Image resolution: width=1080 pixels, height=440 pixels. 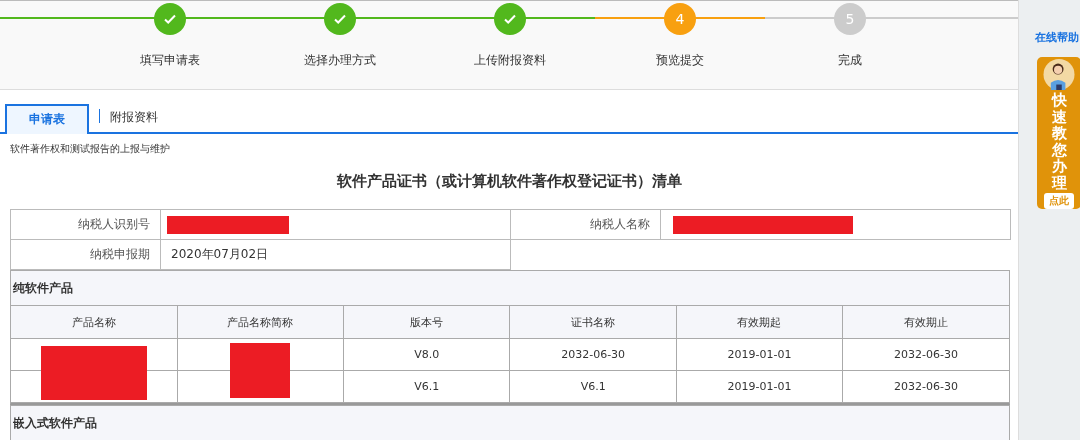 I want to click on step-number: 4, so click(x=680, y=19).